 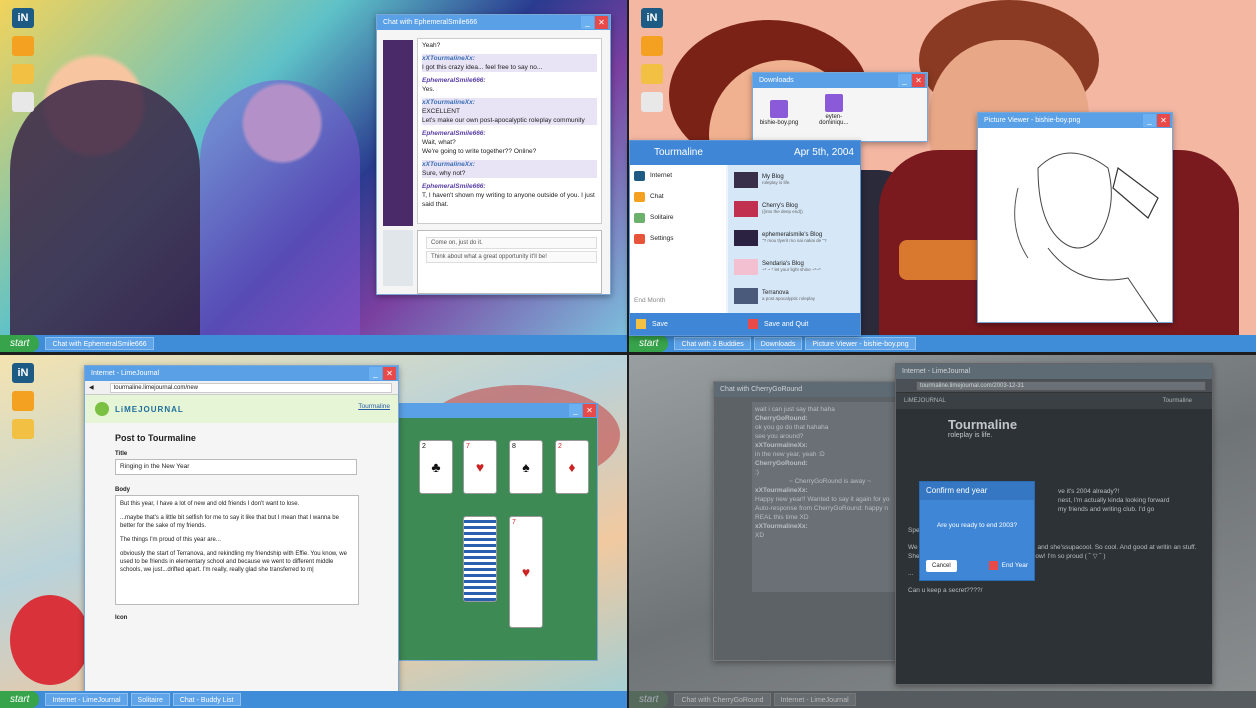 I want to click on chat-icon, so click(x=639, y=196).